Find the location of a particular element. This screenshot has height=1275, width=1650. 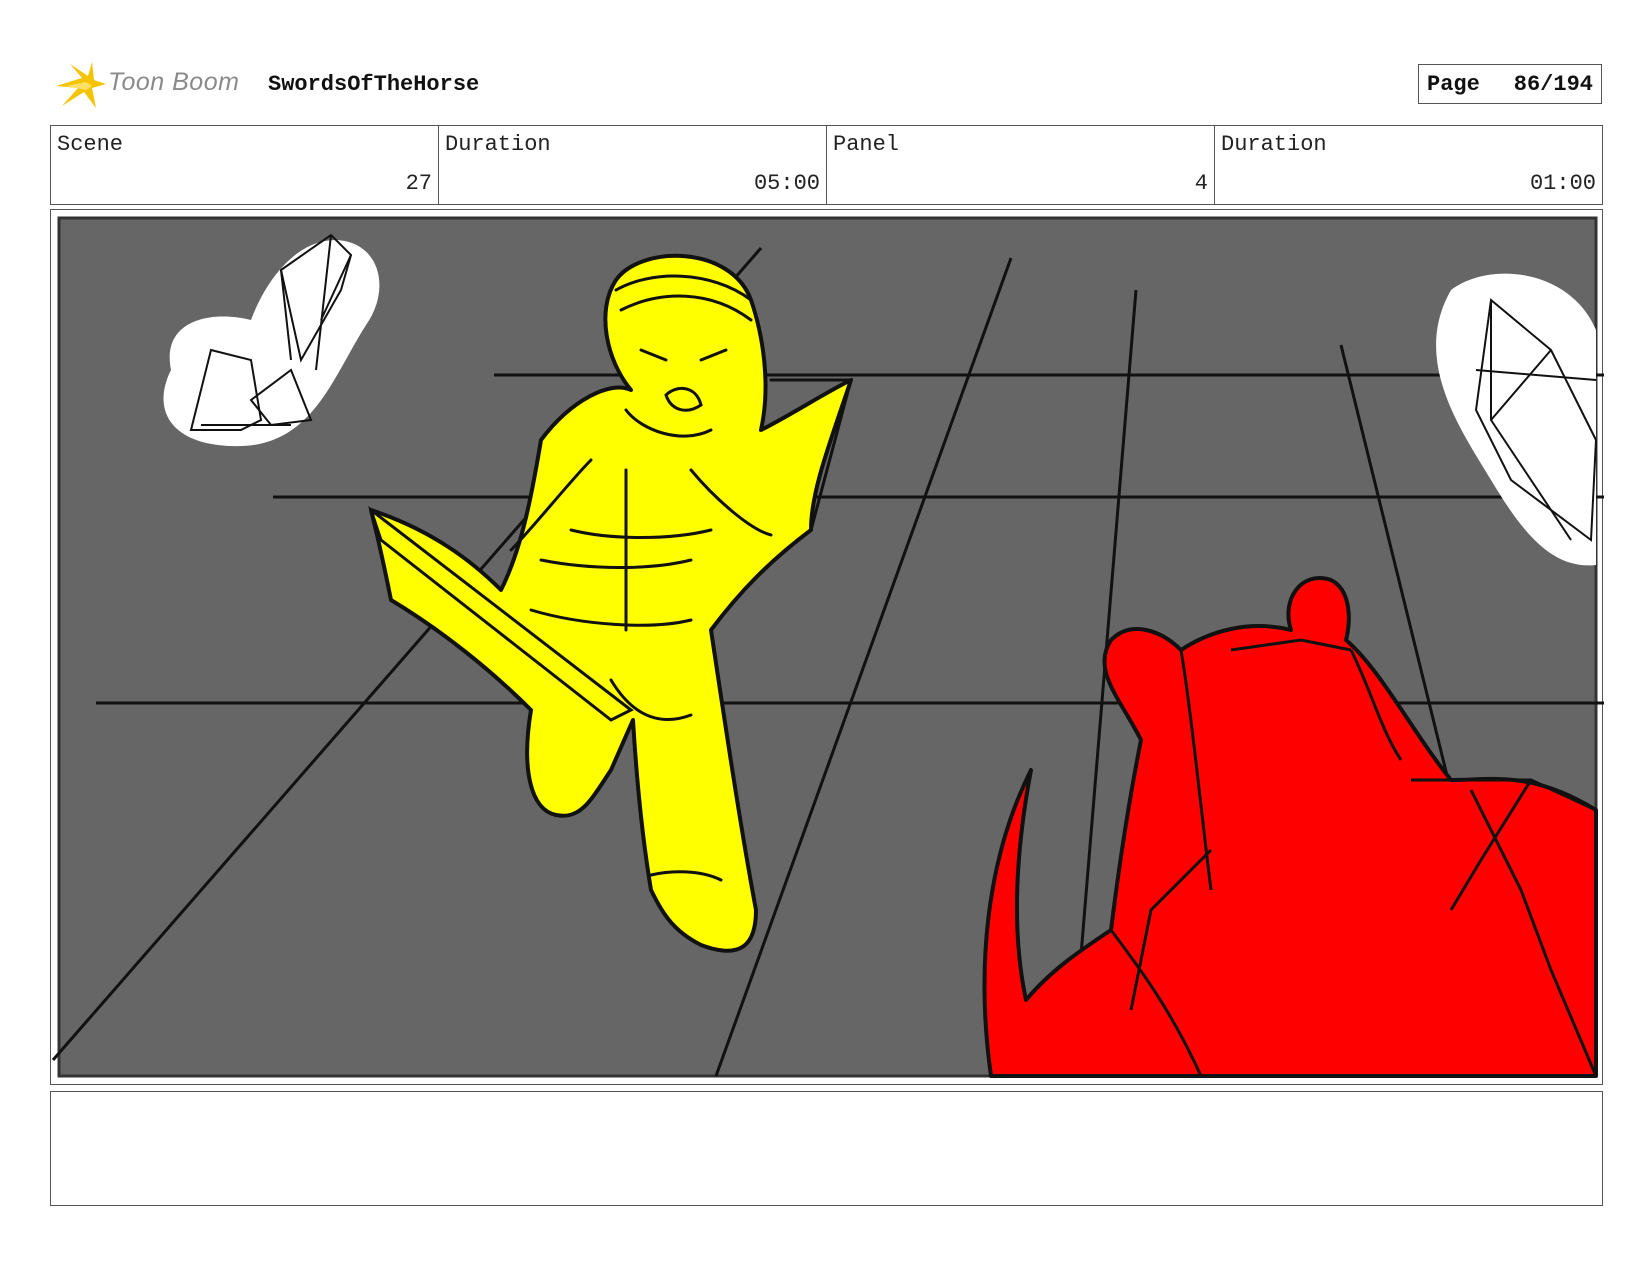

panel-duration-cell: Duration 01:00 is located at coordinates (1408, 165).